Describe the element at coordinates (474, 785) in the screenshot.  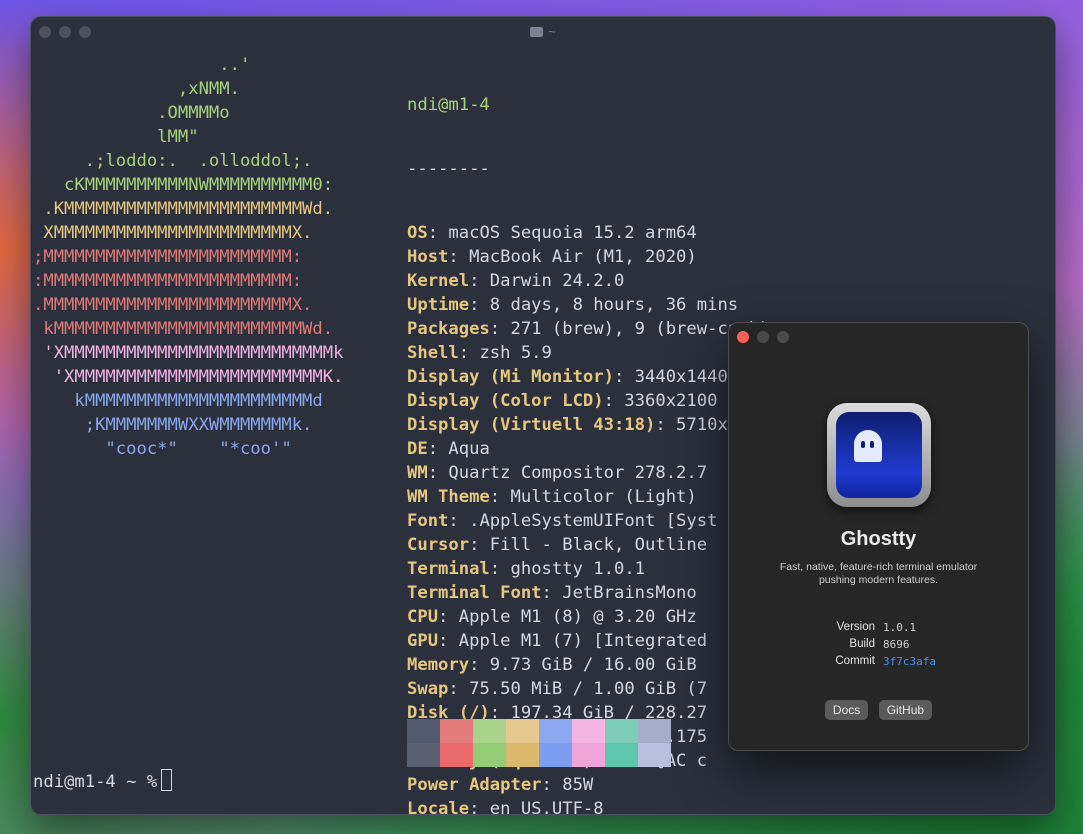
I see `info-key: Power Adapter` at that location.